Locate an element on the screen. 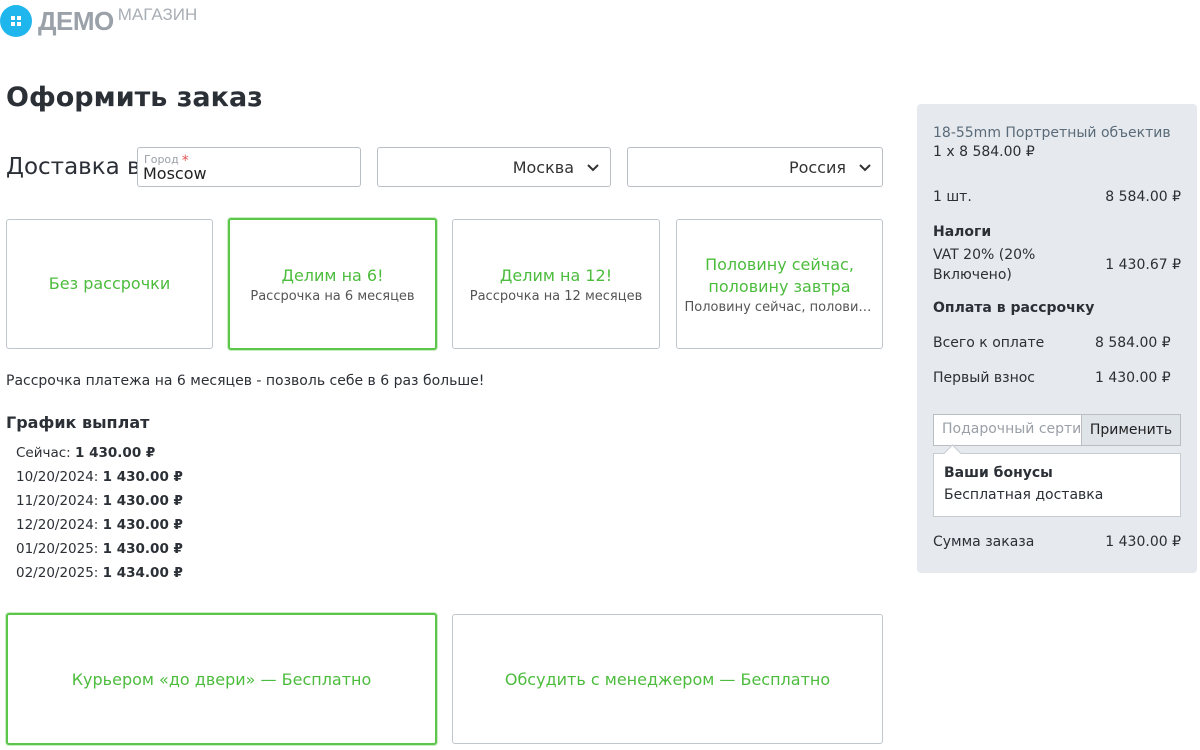 The height and width of the screenshot is (750, 1200). schedule-row: 01/20/2025: 1 430.00 ₽ is located at coordinates (99, 549).